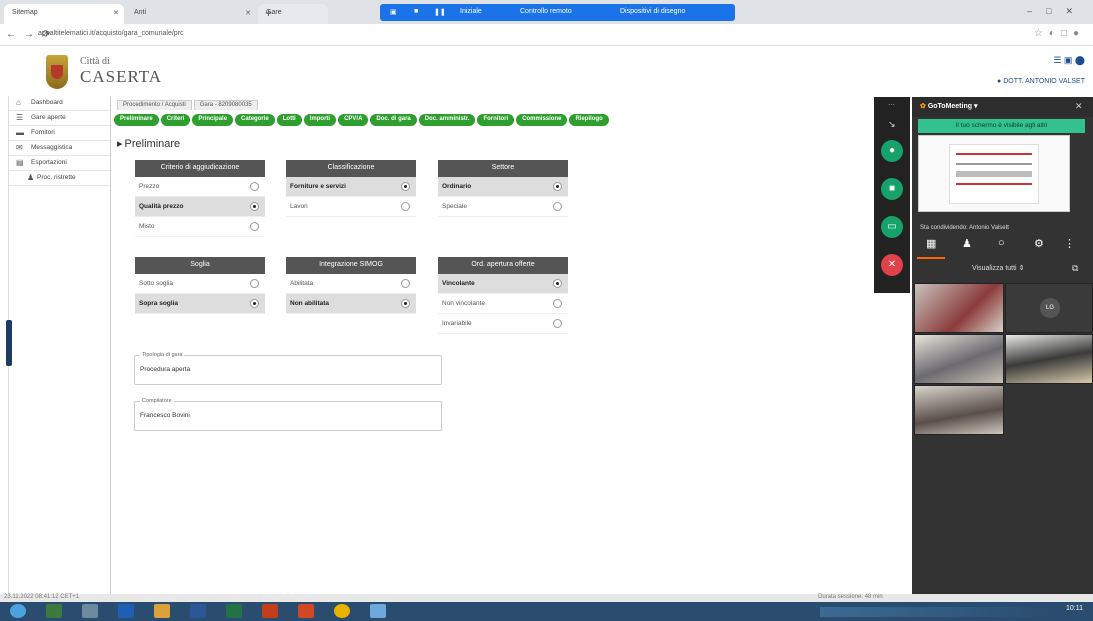 The width and height of the screenshot is (1093, 621). I want to click on option-forniture-servizi: Forniture e servizi, so click(351, 187).